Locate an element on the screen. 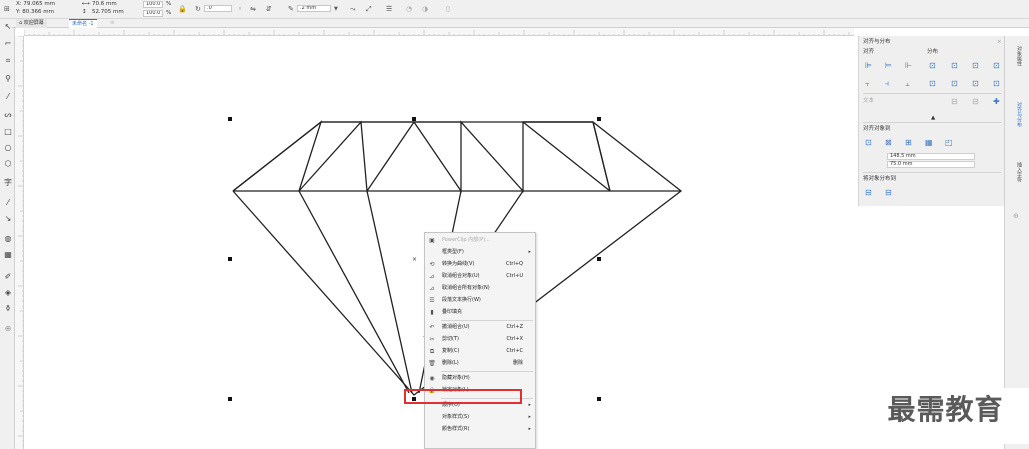 This screenshot has height=449, width=1029. menu-item: ☰ 段落文本换行(W) is located at coordinates (480, 300).